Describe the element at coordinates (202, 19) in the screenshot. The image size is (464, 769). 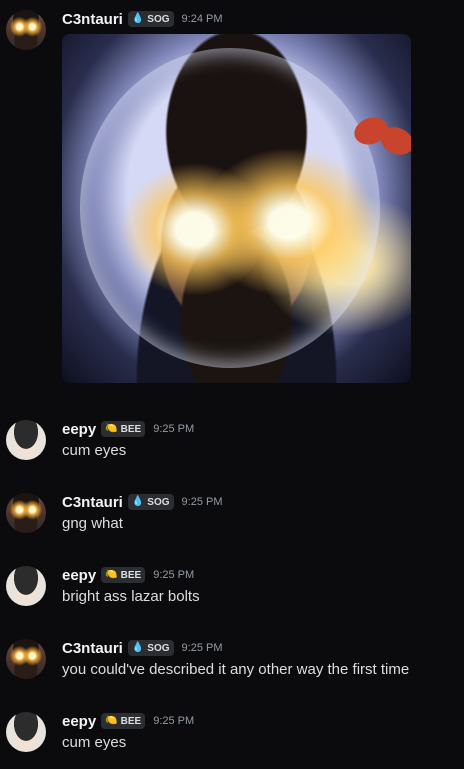
I see `timestamp: 9:24 PM` at that location.